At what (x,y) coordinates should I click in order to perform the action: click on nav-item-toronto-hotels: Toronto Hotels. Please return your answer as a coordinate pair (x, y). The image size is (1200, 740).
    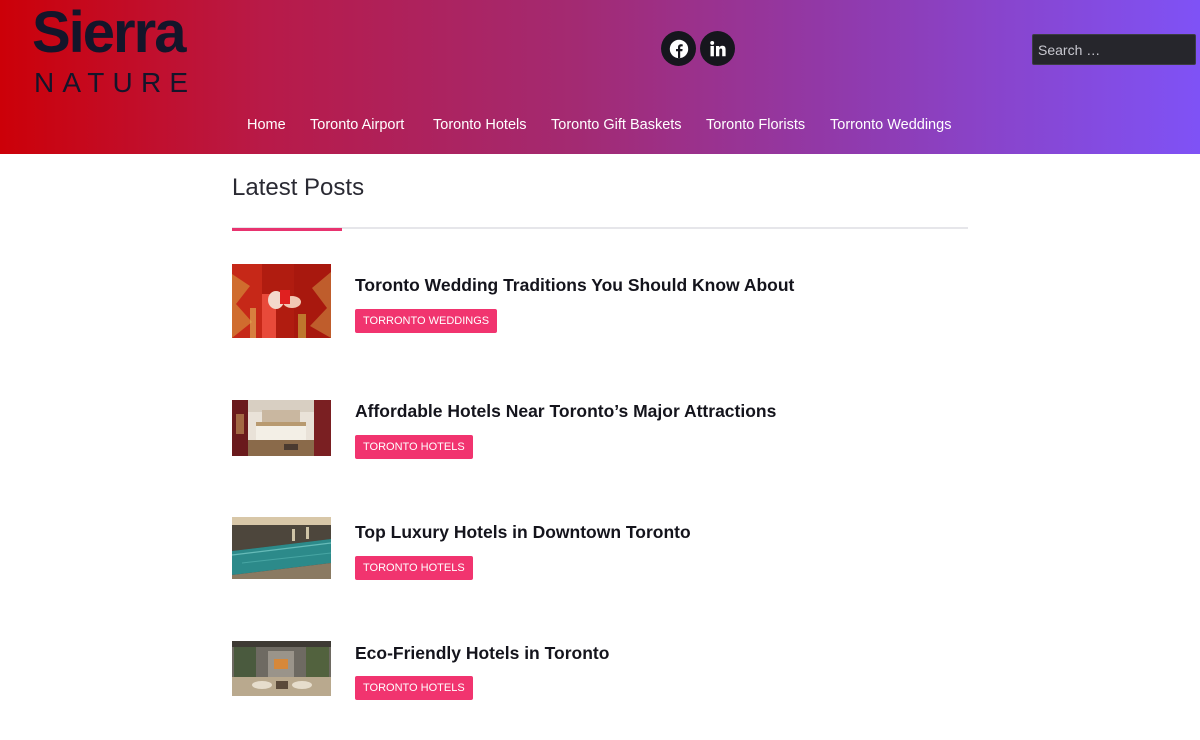
    Looking at the image, I should click on (480, 125).